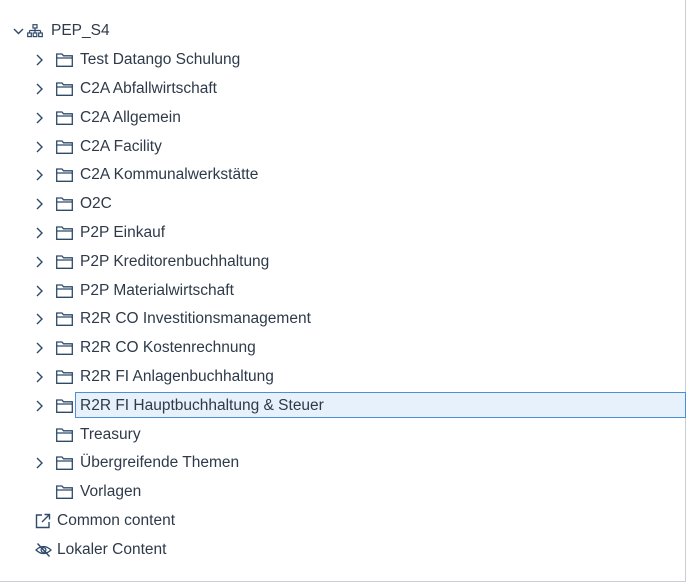 This screenshot has width=687, height=583. Describe the element at coordinates (160, 60) in the screenshot. I see `tree-folder-label: Test Datango Schulung` at that location.